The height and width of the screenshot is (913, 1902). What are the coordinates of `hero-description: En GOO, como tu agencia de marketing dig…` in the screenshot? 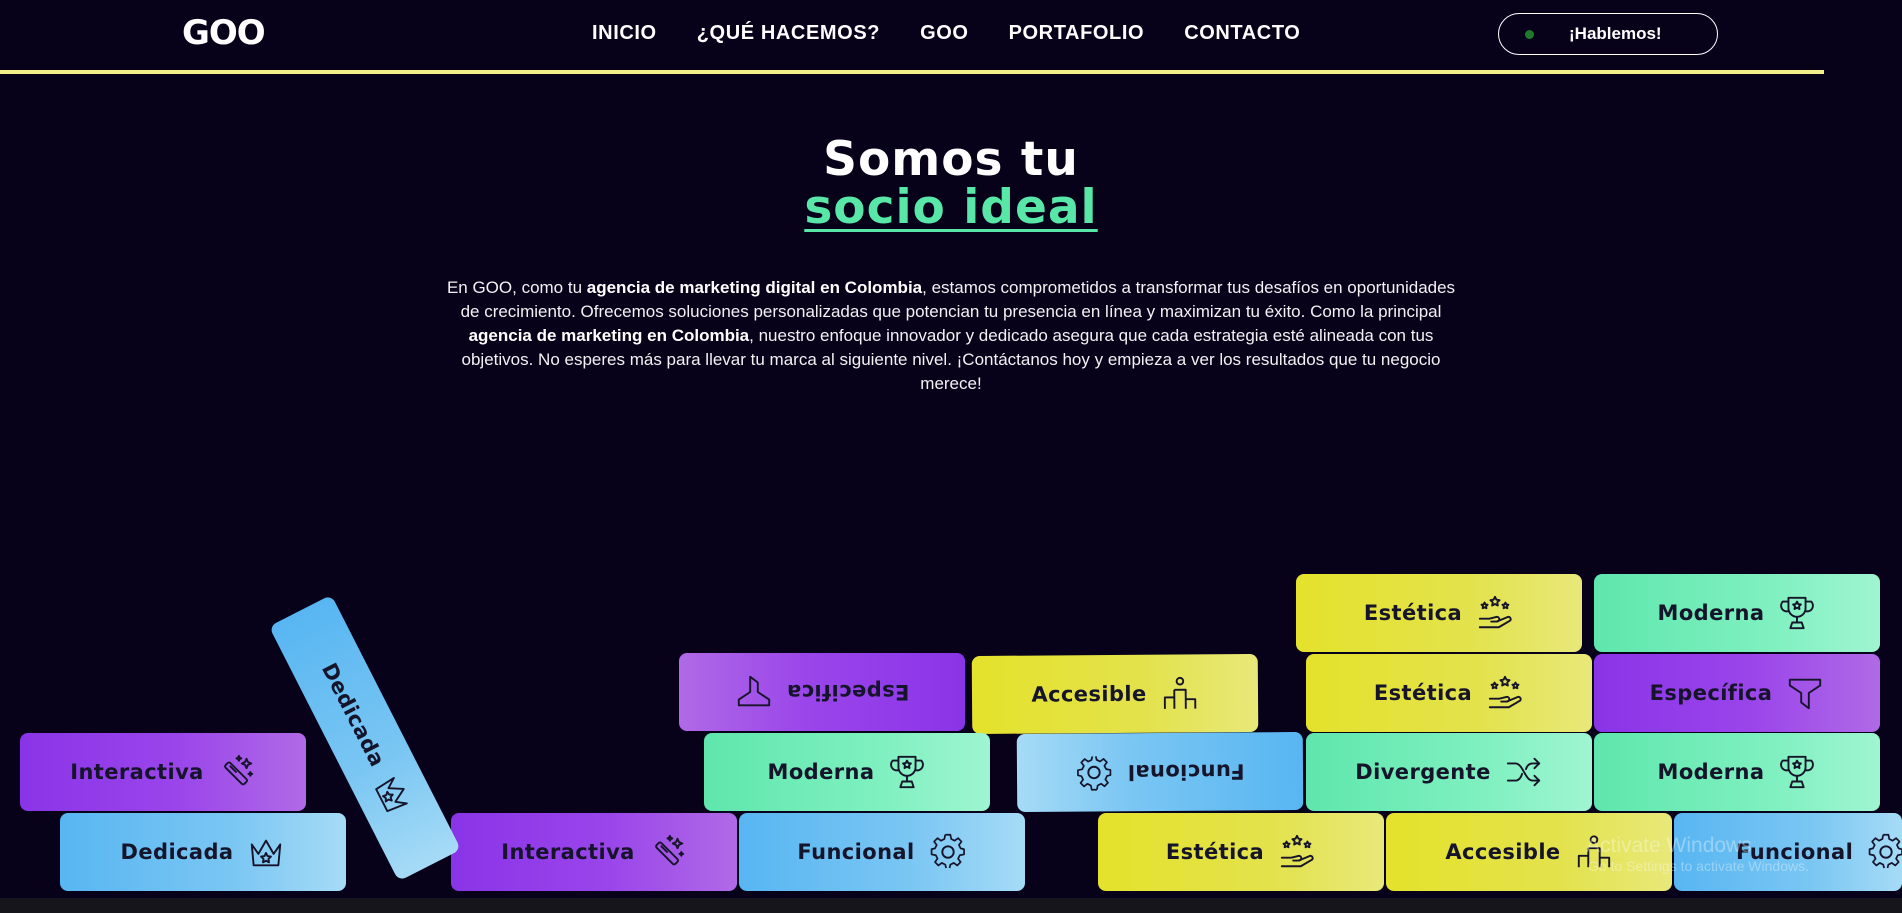 It's located at (951, 336).